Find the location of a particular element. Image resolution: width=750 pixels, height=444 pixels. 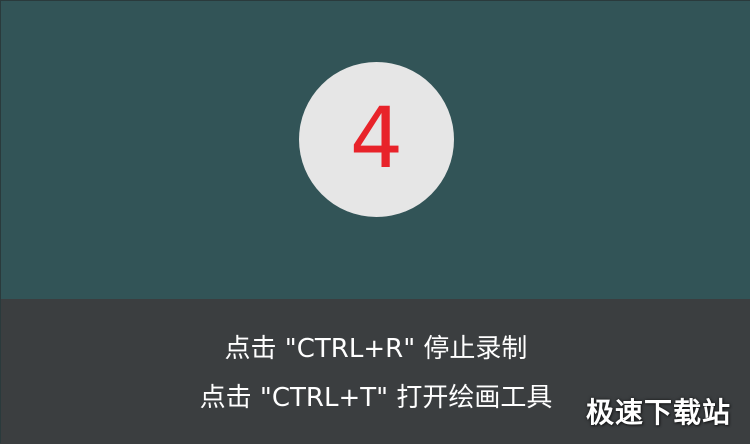

site-watermark: 极速下载站 is located at coordinates (658, 412).